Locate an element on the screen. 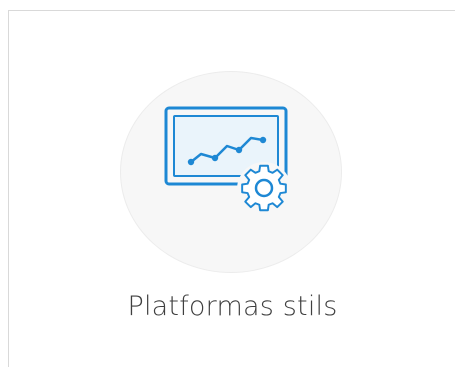  card-label: Platformas stils is located at coordinates (232, 306).